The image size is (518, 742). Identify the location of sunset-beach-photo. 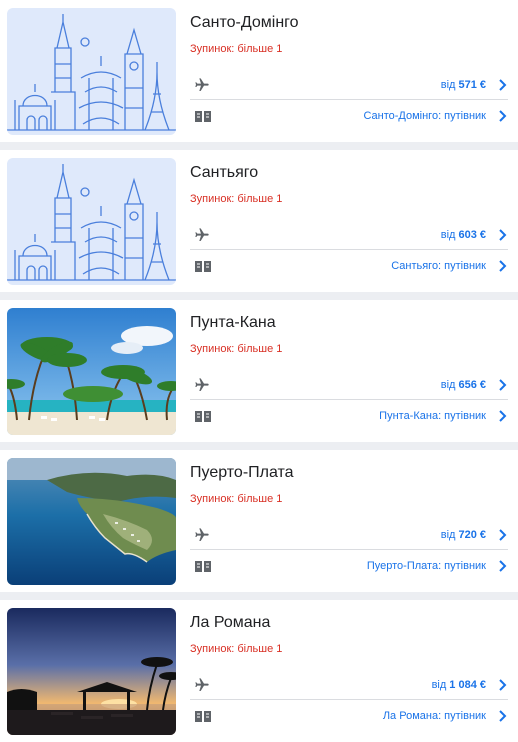
(91, 671).